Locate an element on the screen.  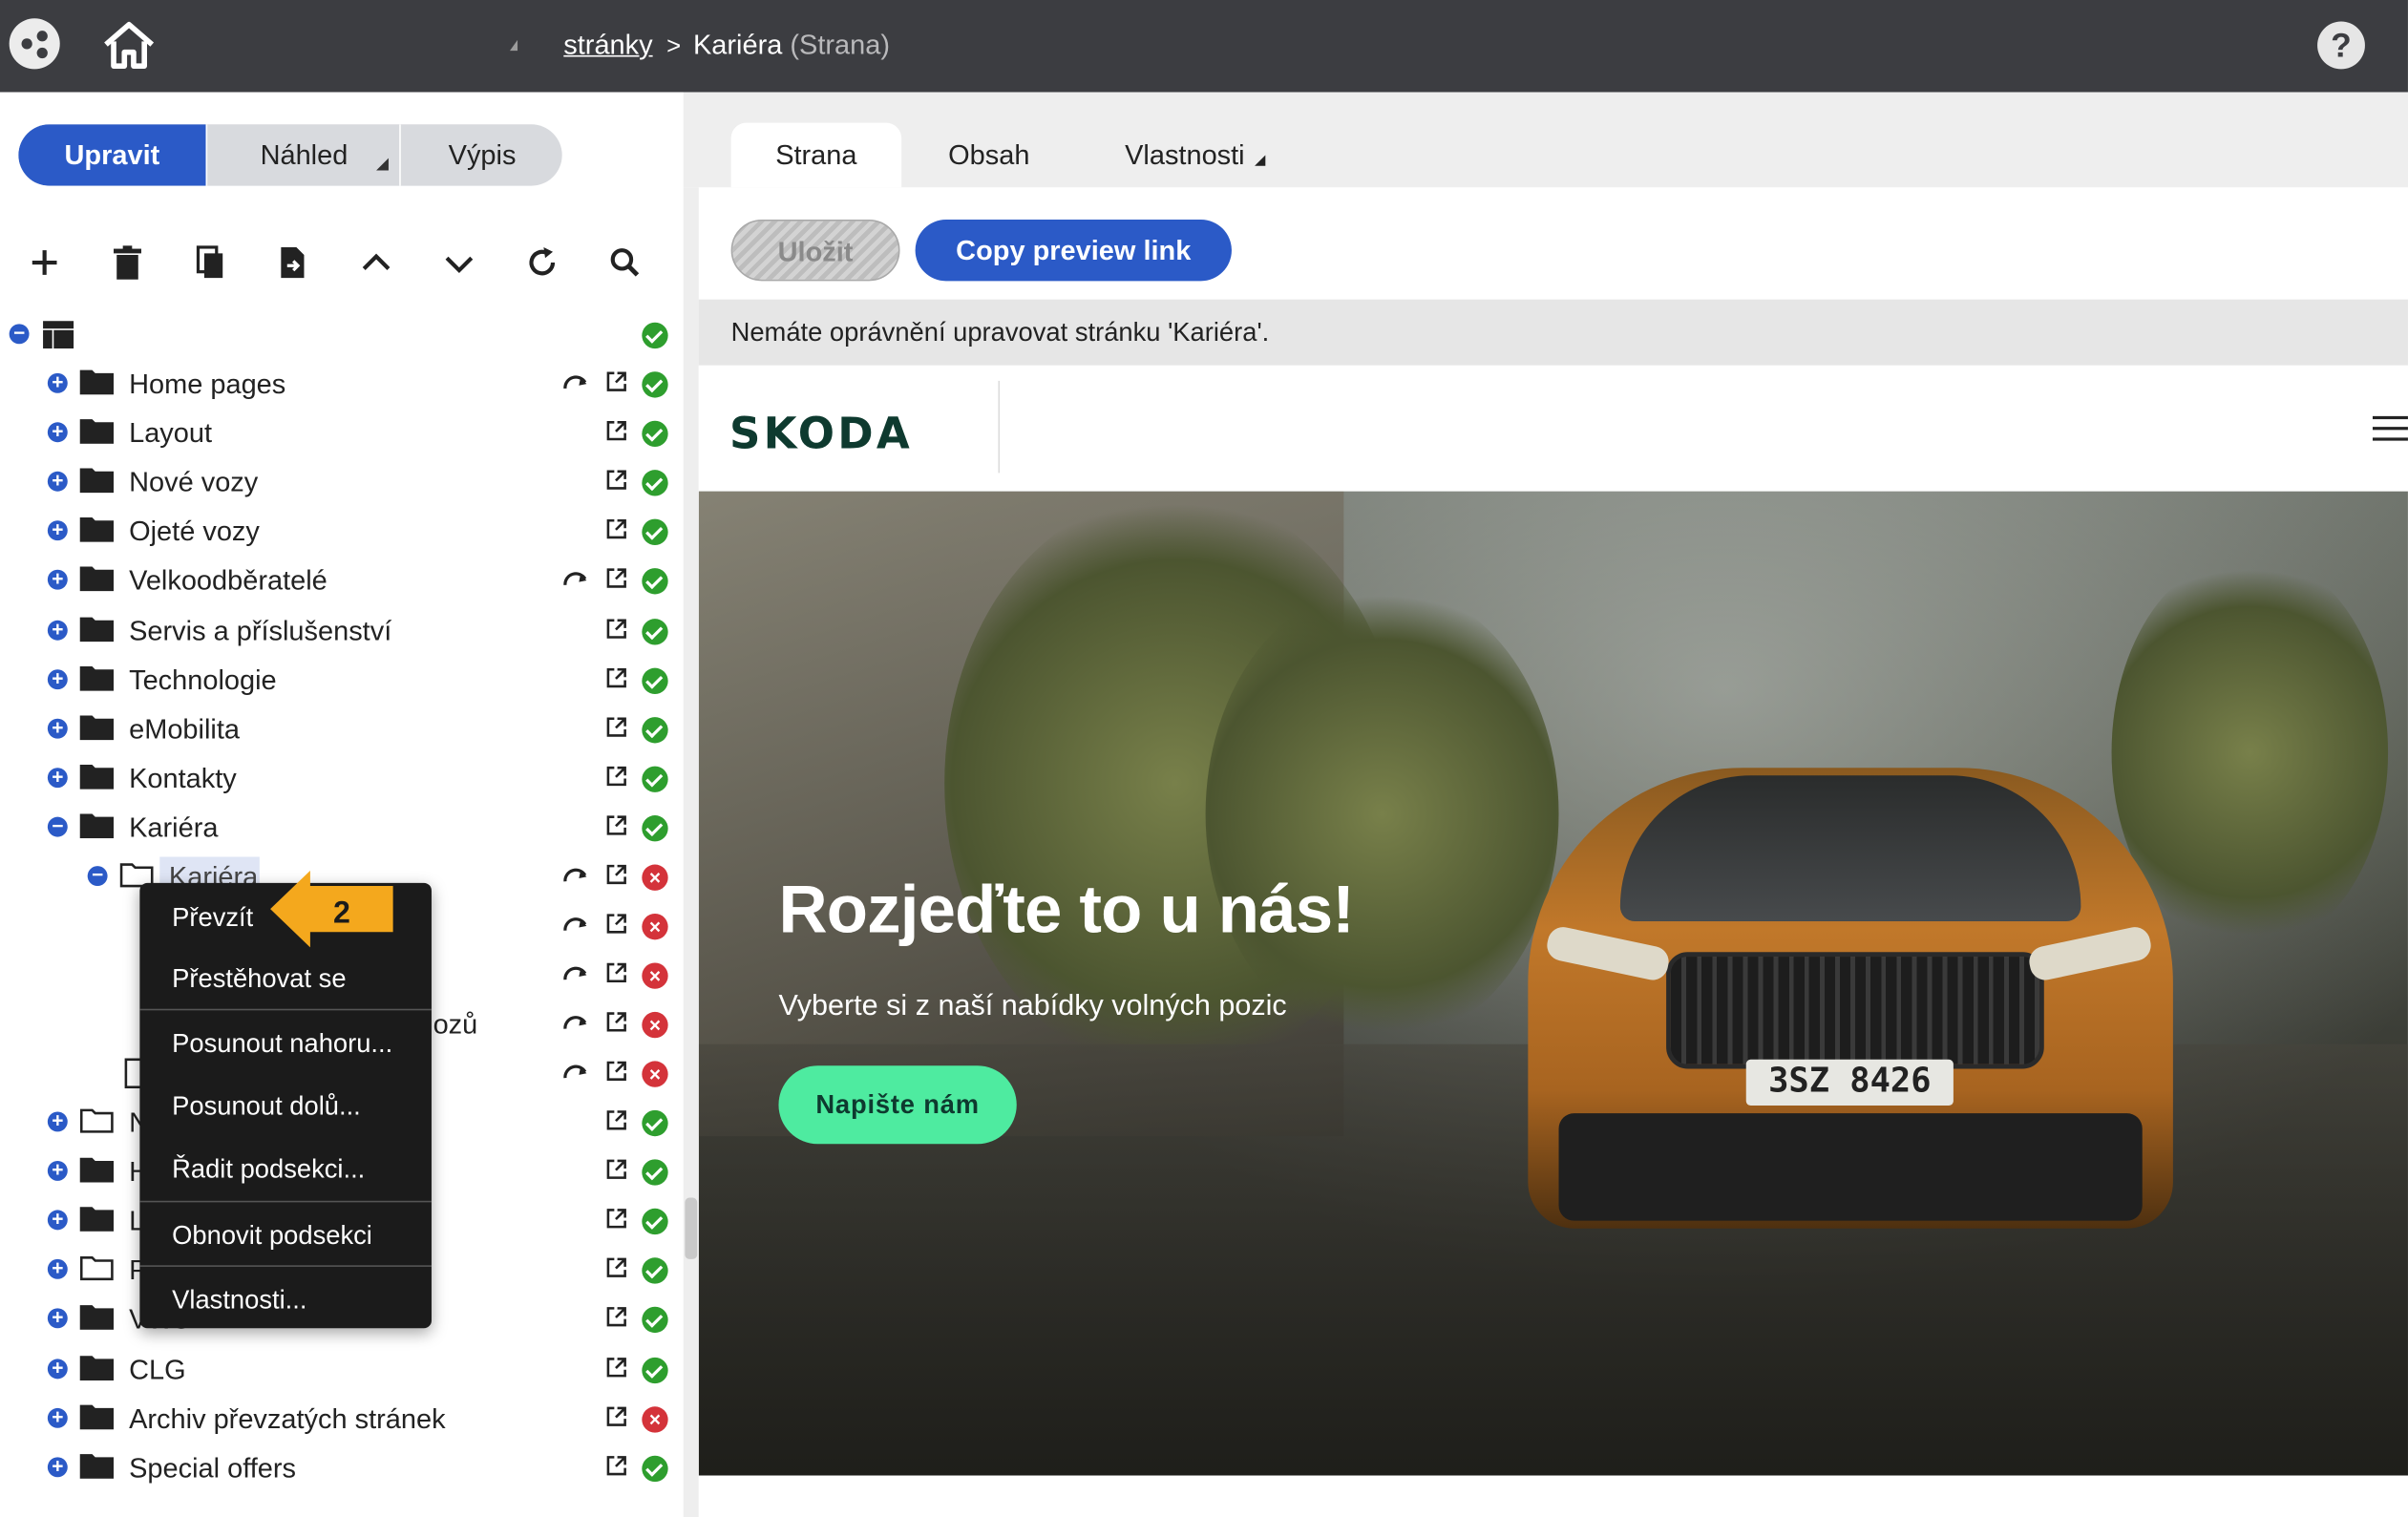
chevron-down-icon is located at coordinates (459, 262).